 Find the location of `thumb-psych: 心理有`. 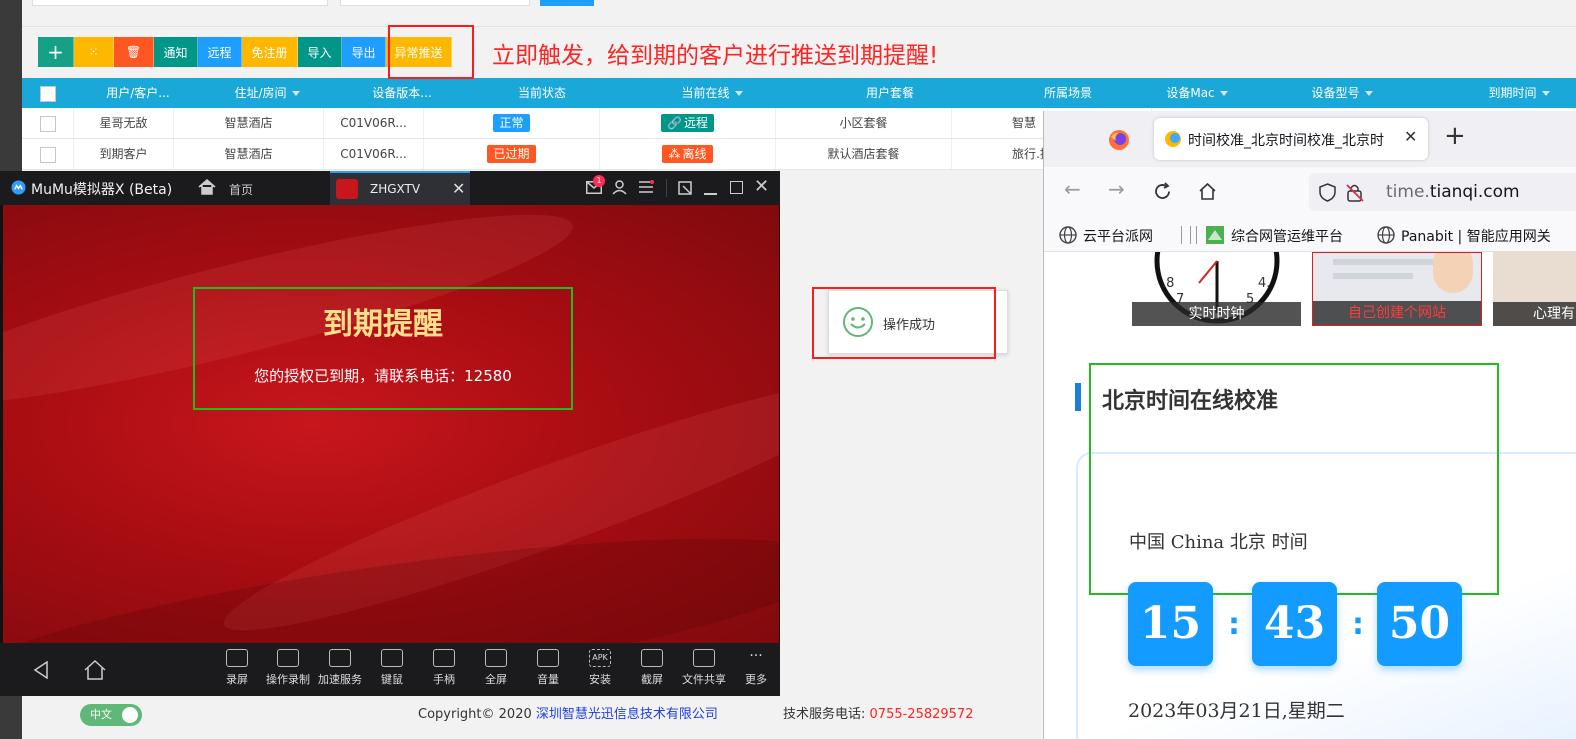

thumb-psych: 心理有 is located at coordinates (1534, 289).